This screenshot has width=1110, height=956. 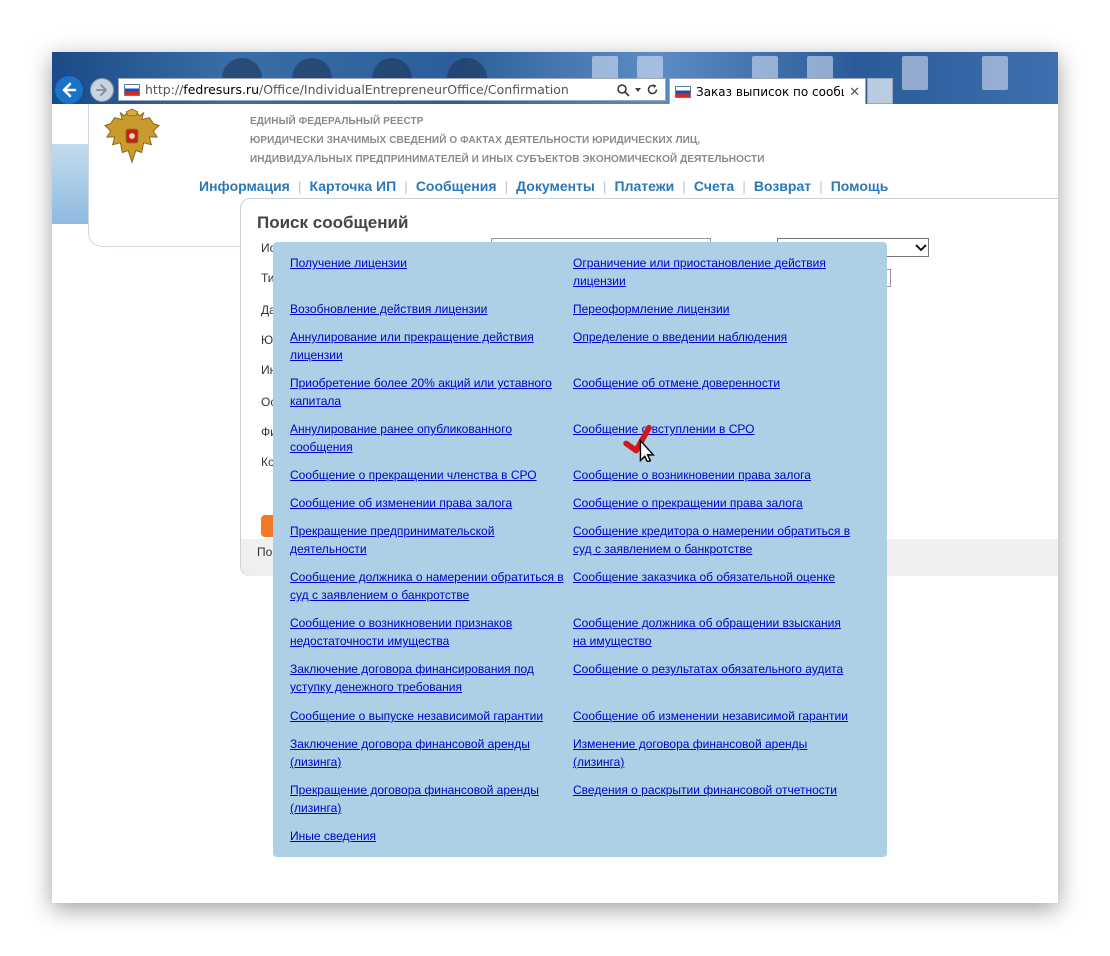 What do you see at coordinates (854, 92) in the screenshot?
I see `close-tab-icon: ✕` at bounding box center [854, 92].